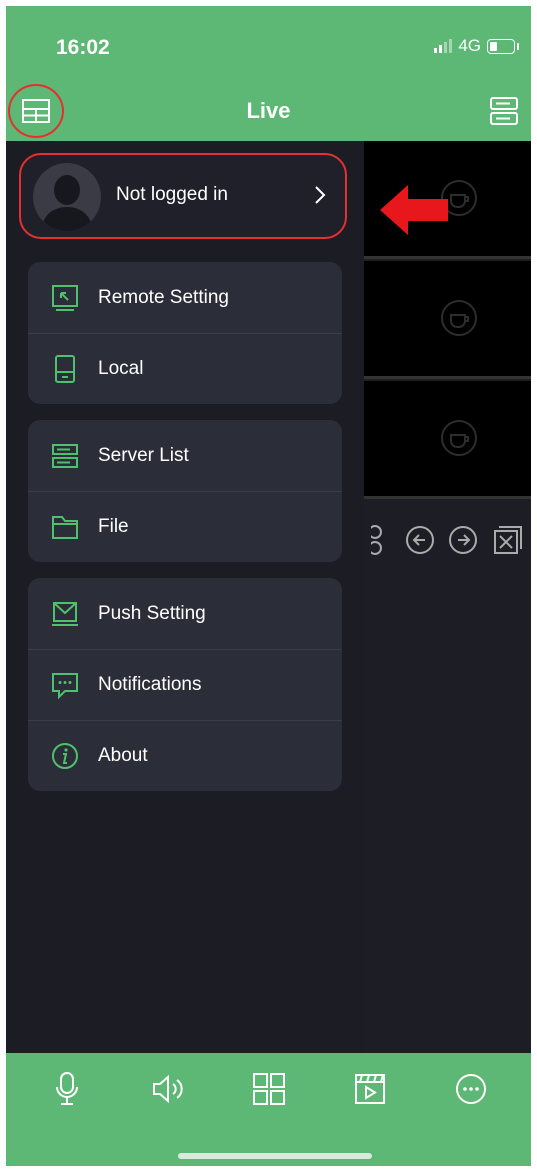  I want to click on home-indicator, so click(275, 1156).